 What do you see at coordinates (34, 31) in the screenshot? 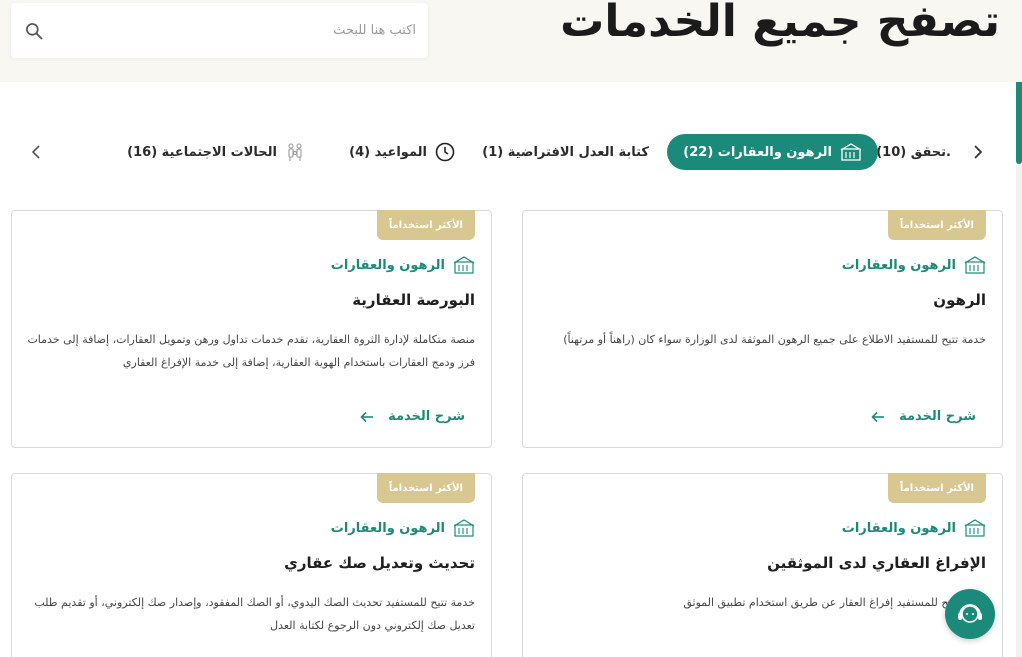
I see `search-icon` at bounding box center [34, 31].